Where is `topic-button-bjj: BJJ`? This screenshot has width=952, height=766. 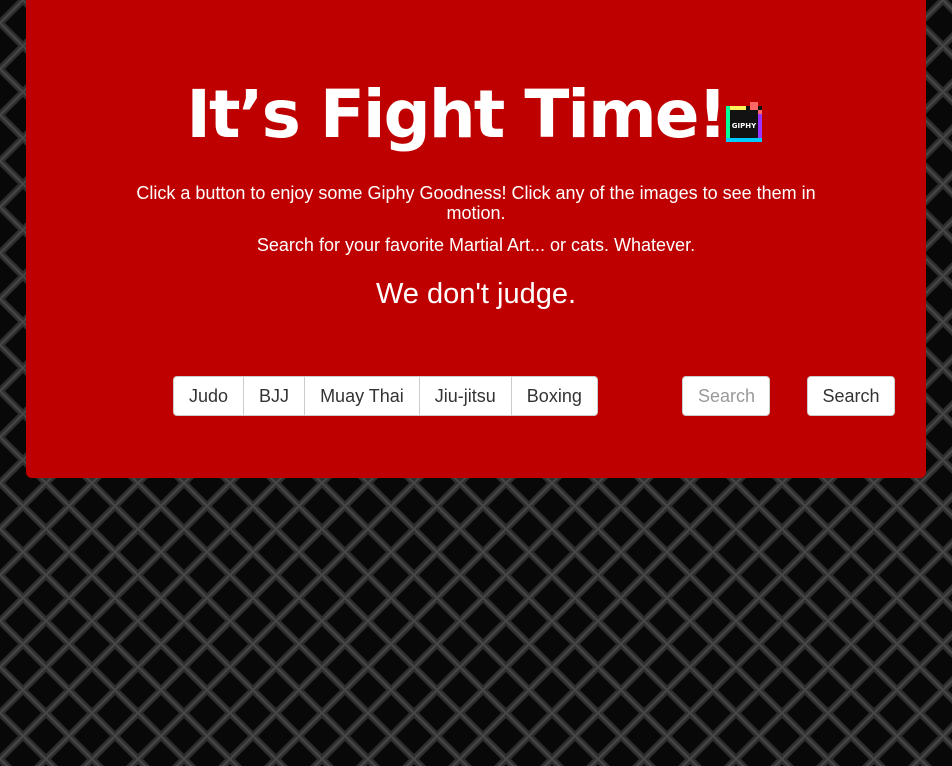 topic-button-bjj: BJJ is located at coordinates (274, 396).